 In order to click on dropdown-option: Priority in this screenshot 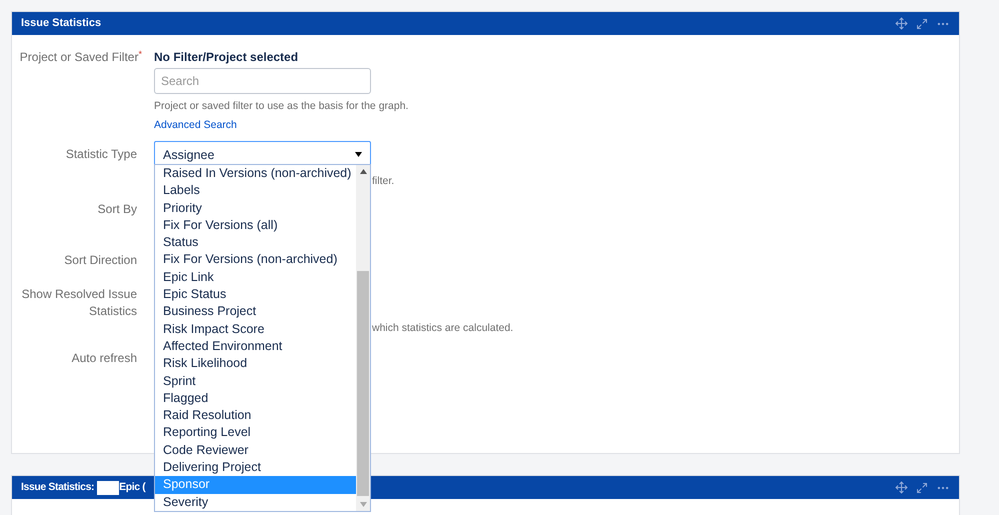, I will do `click(255, 208)`.